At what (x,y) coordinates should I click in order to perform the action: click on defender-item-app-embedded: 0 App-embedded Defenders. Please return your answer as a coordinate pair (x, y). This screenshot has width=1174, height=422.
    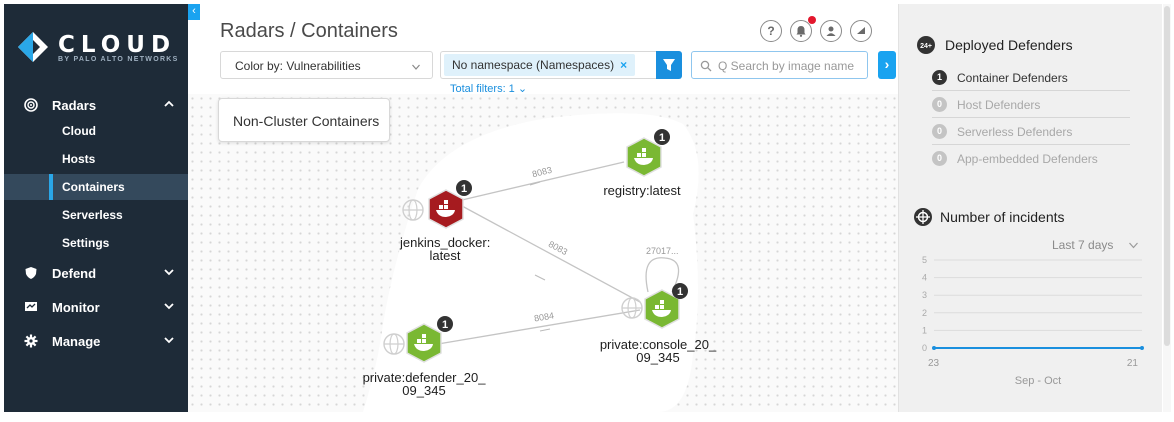
    Looking at the image, I should click on (1032, 159).